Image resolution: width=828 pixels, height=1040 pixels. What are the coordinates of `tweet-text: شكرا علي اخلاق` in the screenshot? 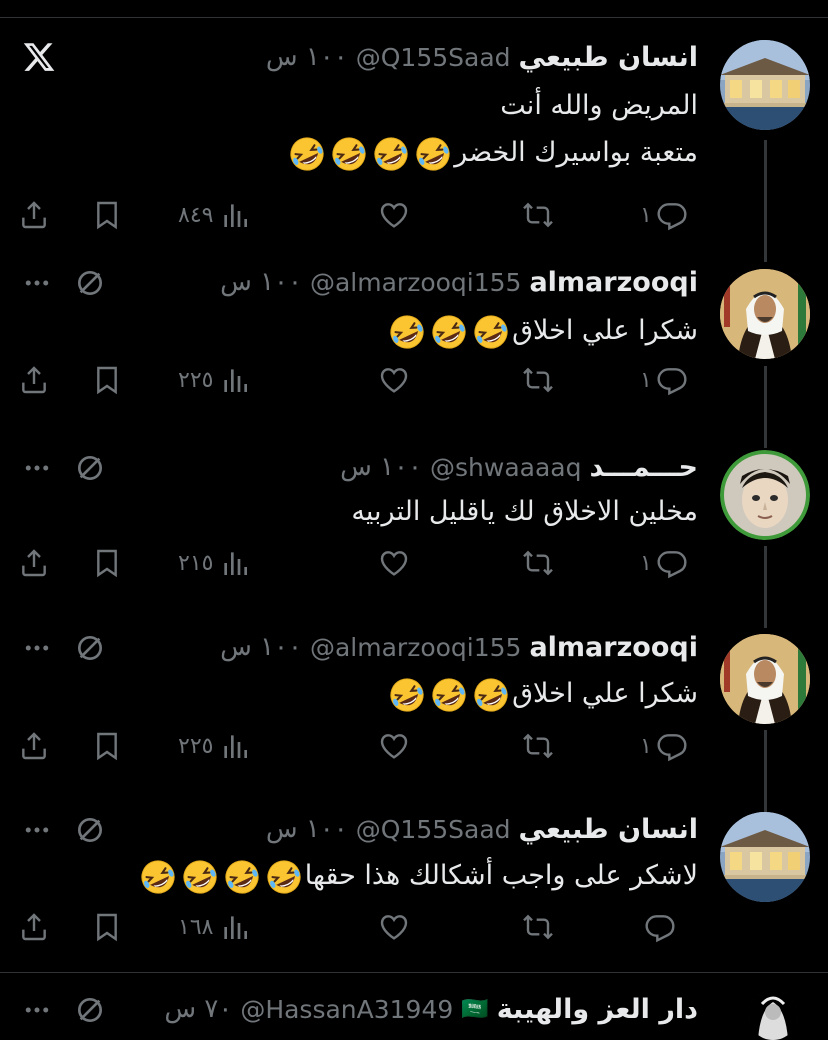 It's located at (542, 693).